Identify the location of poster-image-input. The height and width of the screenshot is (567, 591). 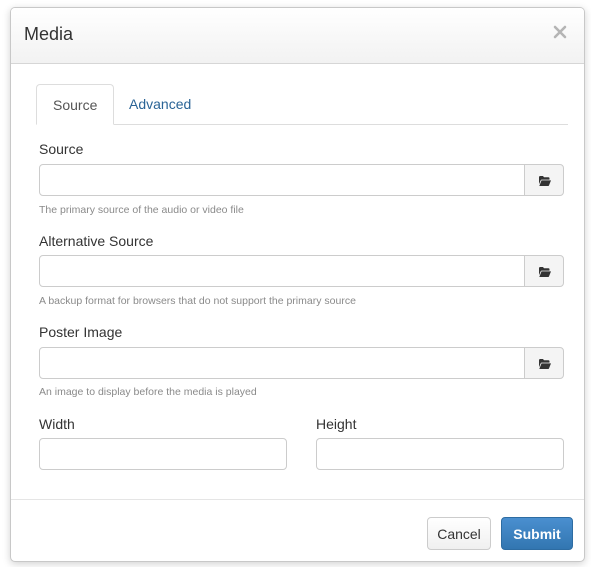
(282, 363).